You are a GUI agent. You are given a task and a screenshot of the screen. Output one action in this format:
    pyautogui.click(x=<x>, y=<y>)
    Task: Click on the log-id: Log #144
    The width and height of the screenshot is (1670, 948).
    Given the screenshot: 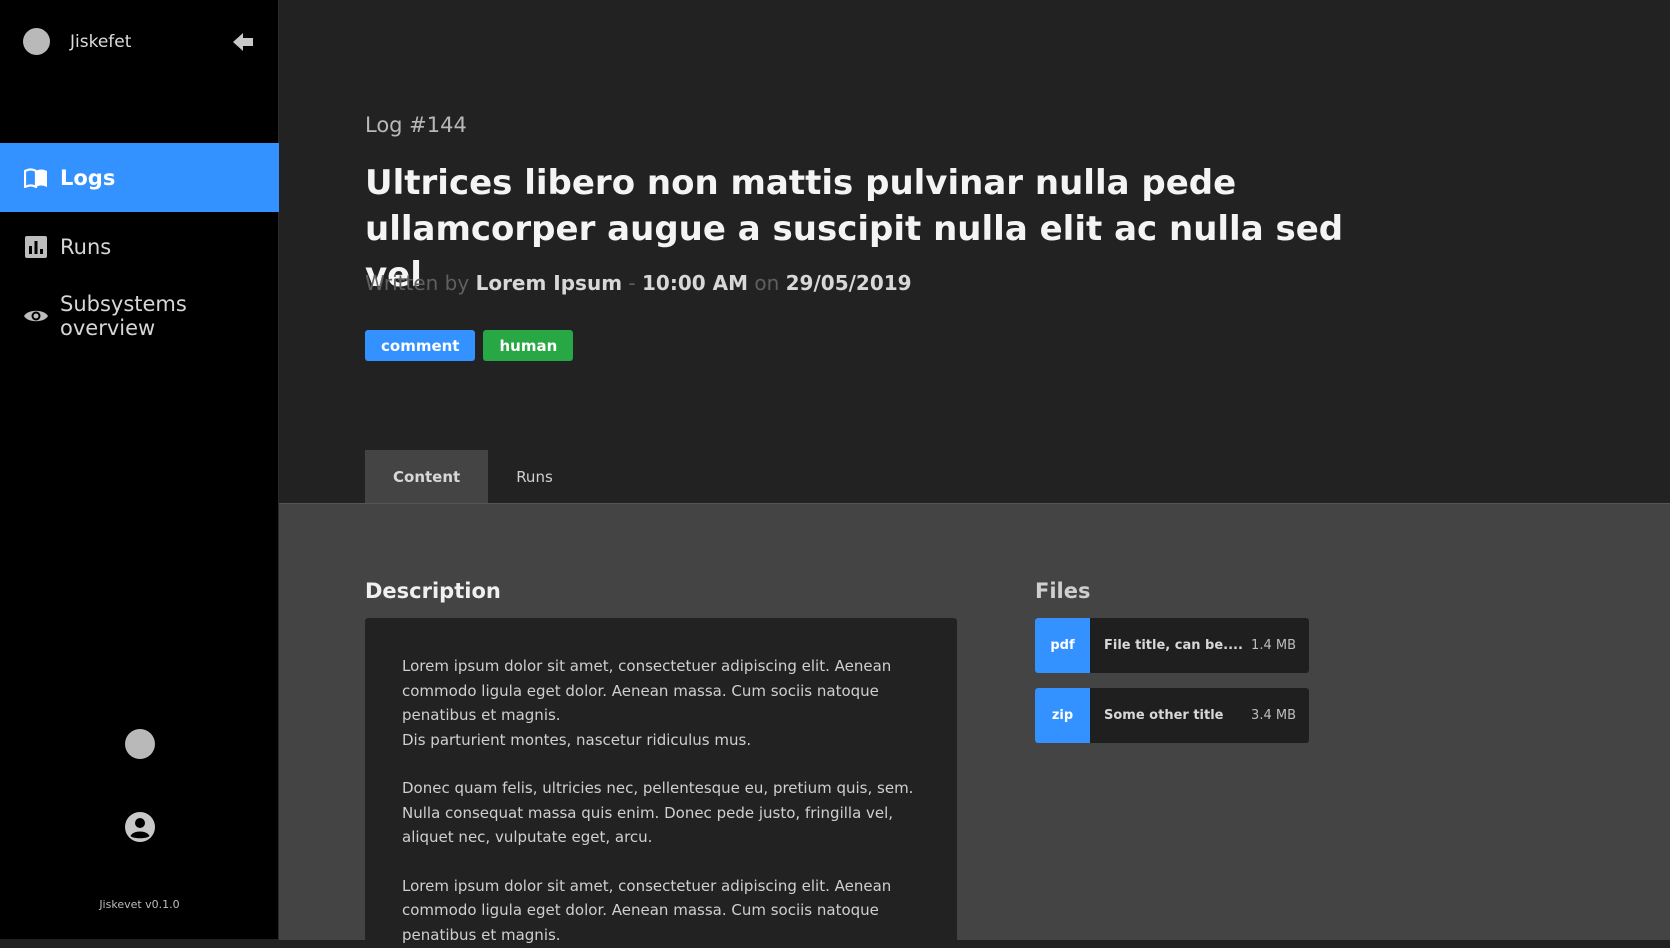 What is the action you would take?
    pyautogui.click(x=416, y=125)
    